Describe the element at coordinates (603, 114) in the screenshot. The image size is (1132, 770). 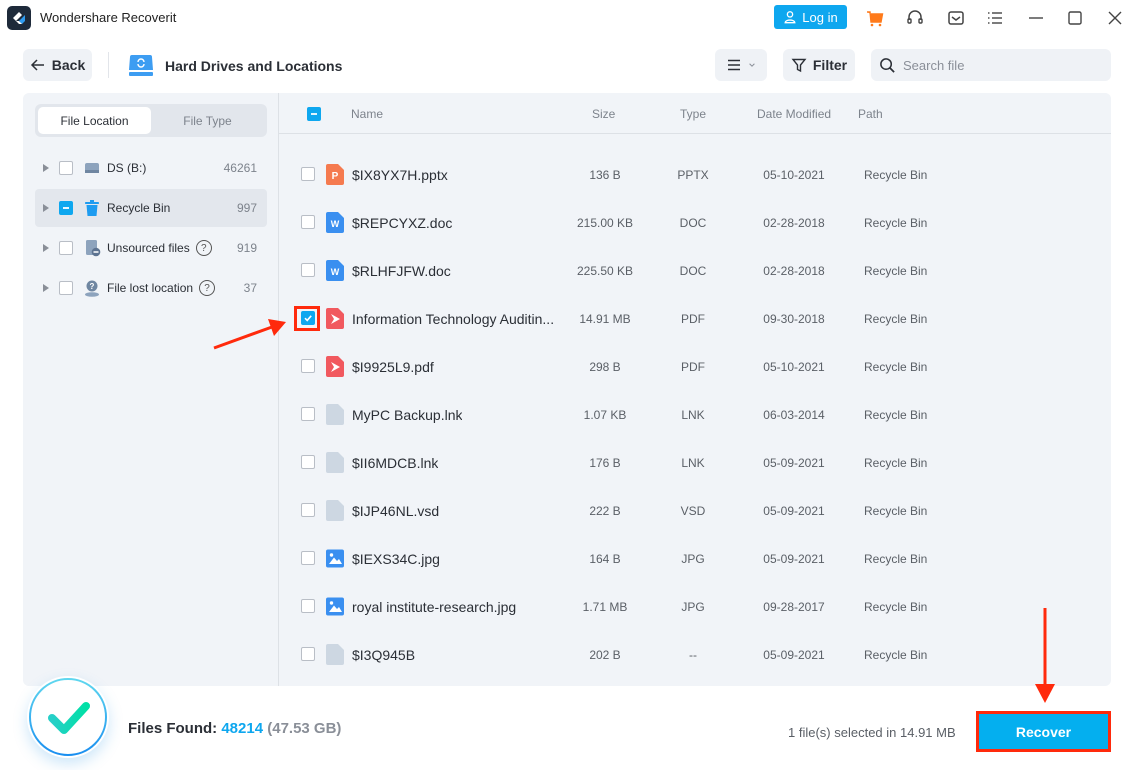
I see `column-header-size: Size` at that location.